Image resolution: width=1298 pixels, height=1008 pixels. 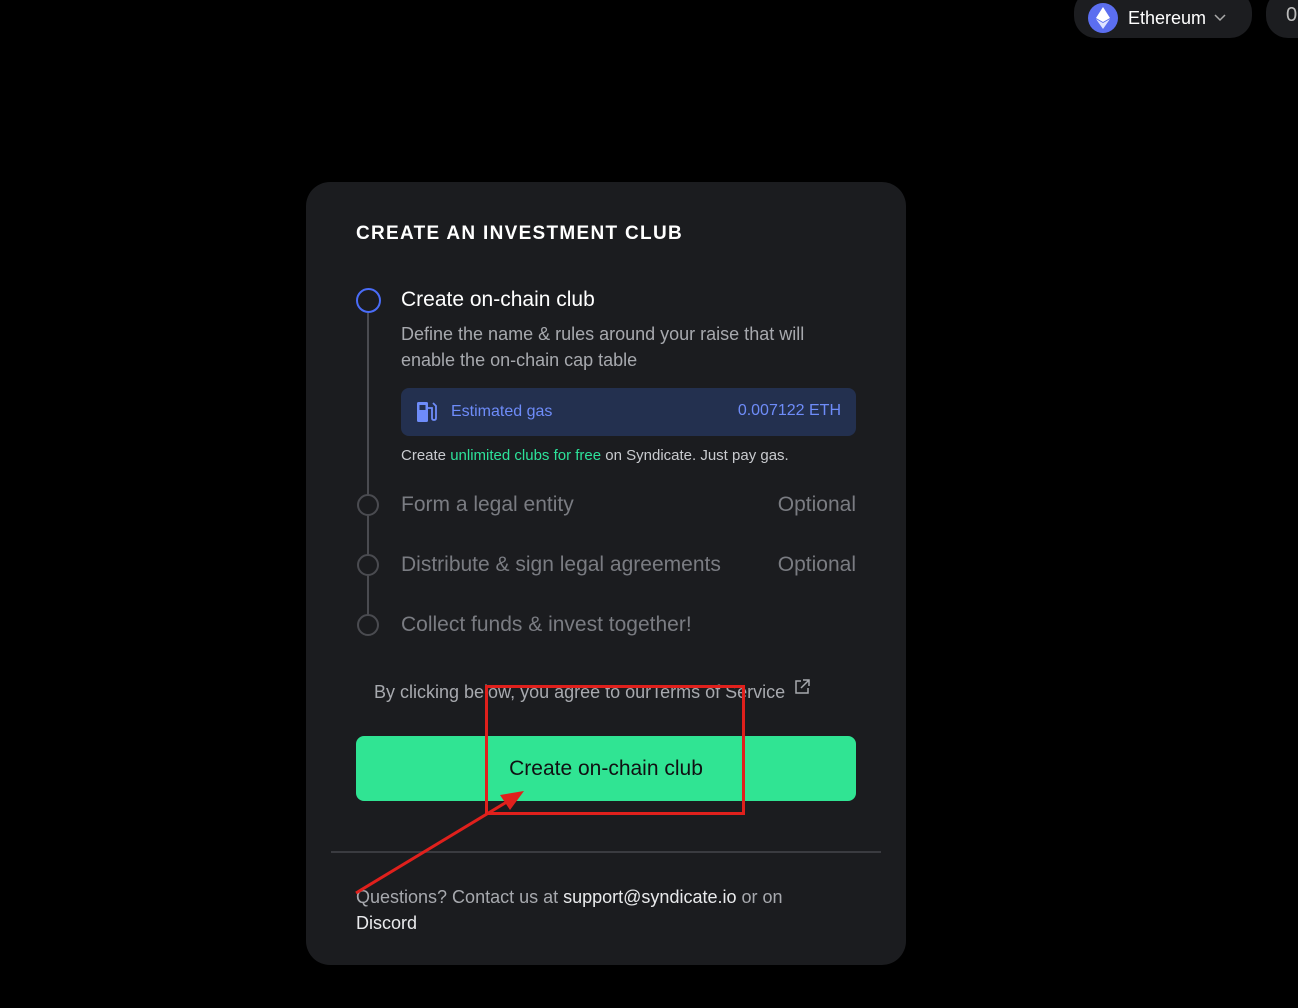 What do you see at coordinates (546, 624) in the screenshot?
I see `step-4-title: Collect funds & invest together!` at bounding box center [546, 624].